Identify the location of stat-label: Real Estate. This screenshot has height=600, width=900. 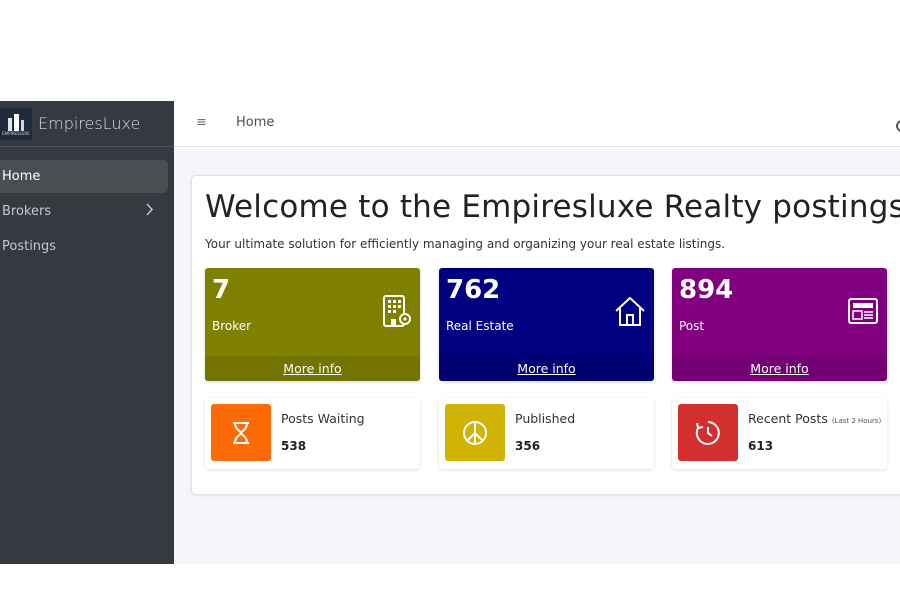
(480, 326).